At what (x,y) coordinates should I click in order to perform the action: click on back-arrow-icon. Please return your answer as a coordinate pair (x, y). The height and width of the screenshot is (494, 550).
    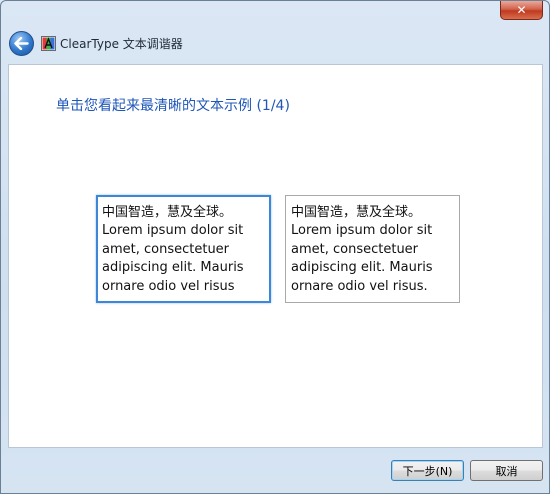
    Looking at the image, I should click on (21, 43).